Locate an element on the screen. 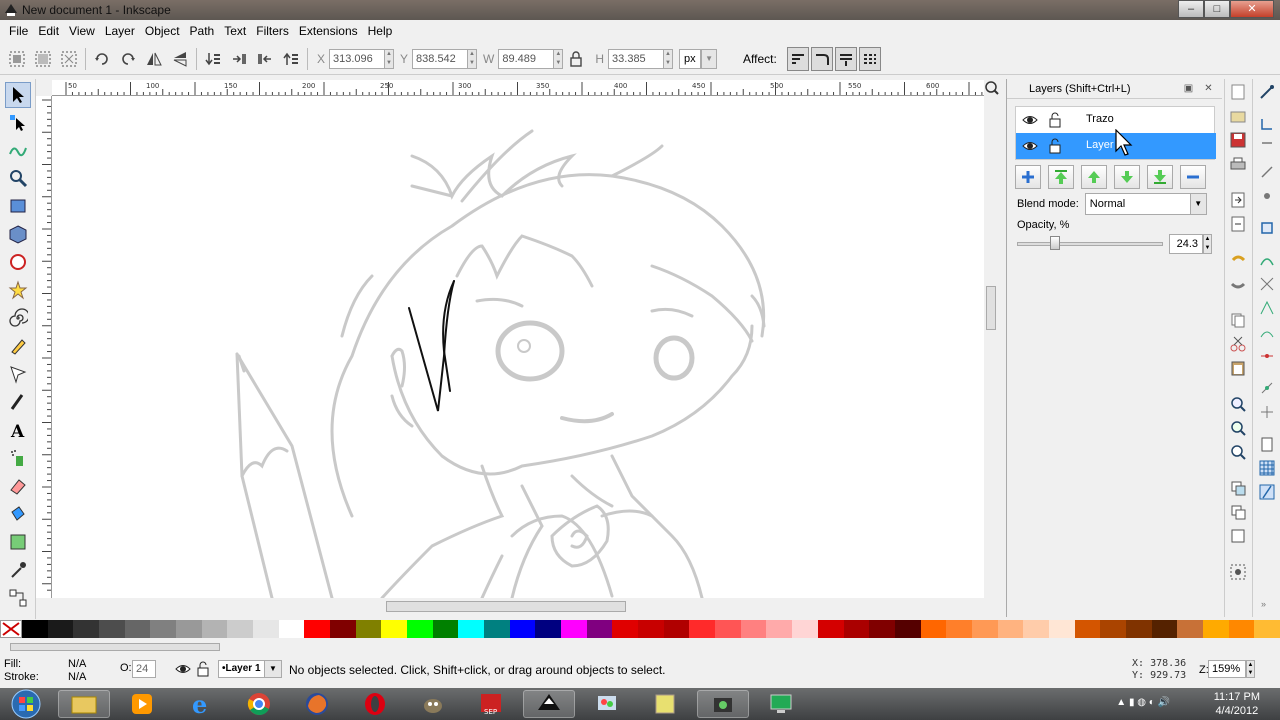  horizontal-scrollbar is located at coordinates (518, 606).